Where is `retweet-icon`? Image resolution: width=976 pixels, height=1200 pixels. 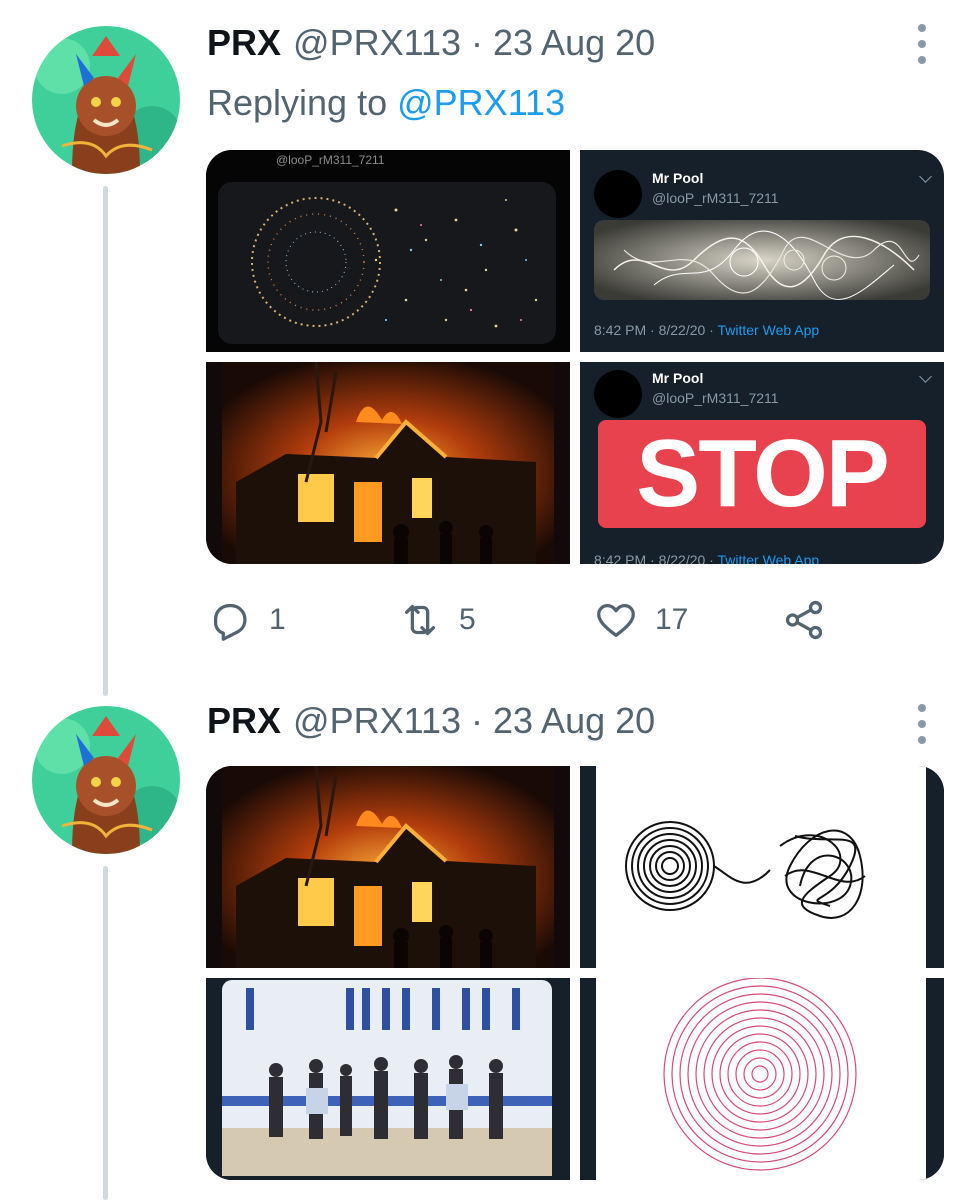 retweet-icon is located at coordinates (420, 620).